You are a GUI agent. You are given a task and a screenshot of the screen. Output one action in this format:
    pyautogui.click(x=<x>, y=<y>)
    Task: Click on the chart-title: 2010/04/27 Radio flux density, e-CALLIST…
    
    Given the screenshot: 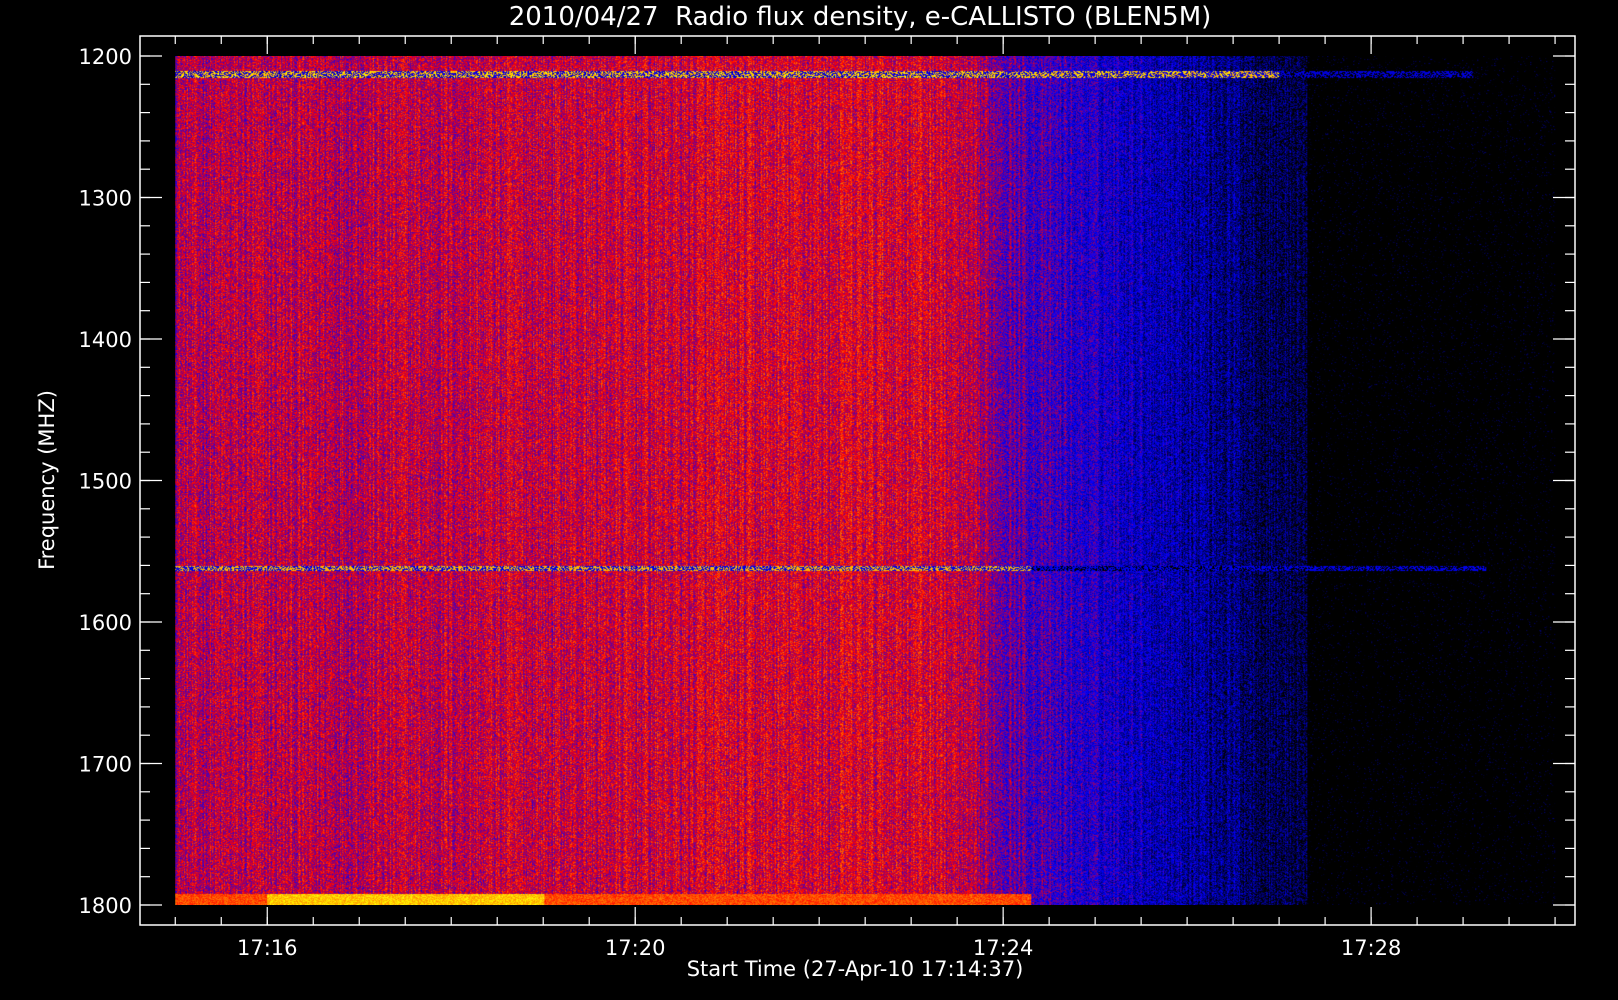 What is the action you would take?
    pyautogui.click(x=860, y=17)
    